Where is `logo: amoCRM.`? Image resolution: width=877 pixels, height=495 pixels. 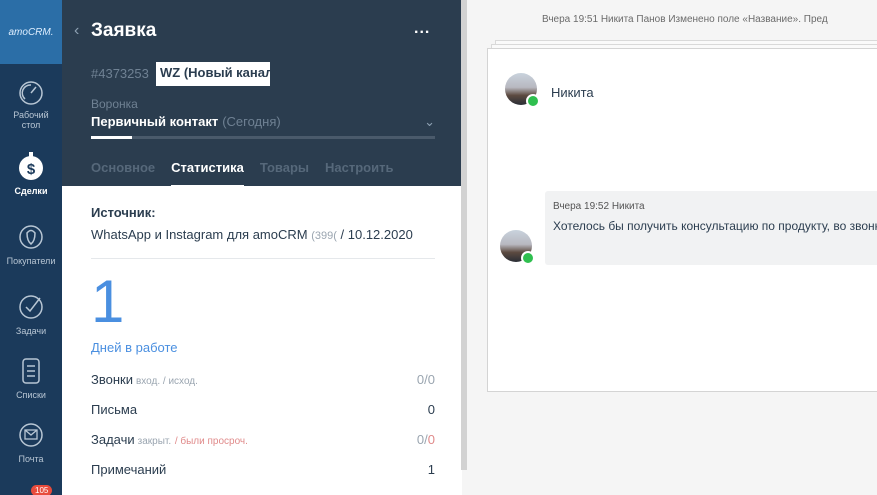
logo: amoCRM. is located at coordinates (31, 32).